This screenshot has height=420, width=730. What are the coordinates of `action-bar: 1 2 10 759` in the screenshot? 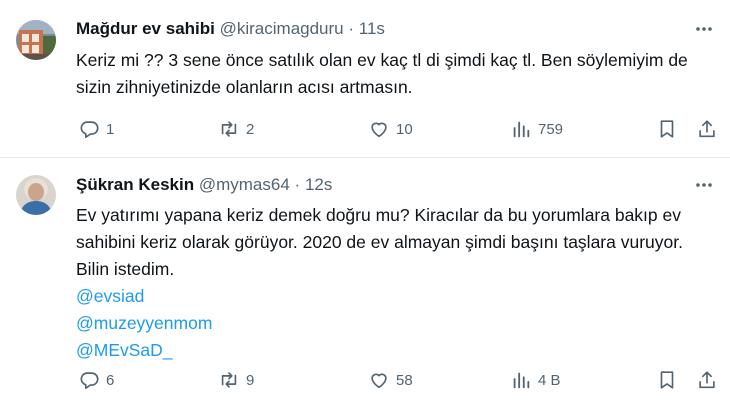 It's located at (398, 129).